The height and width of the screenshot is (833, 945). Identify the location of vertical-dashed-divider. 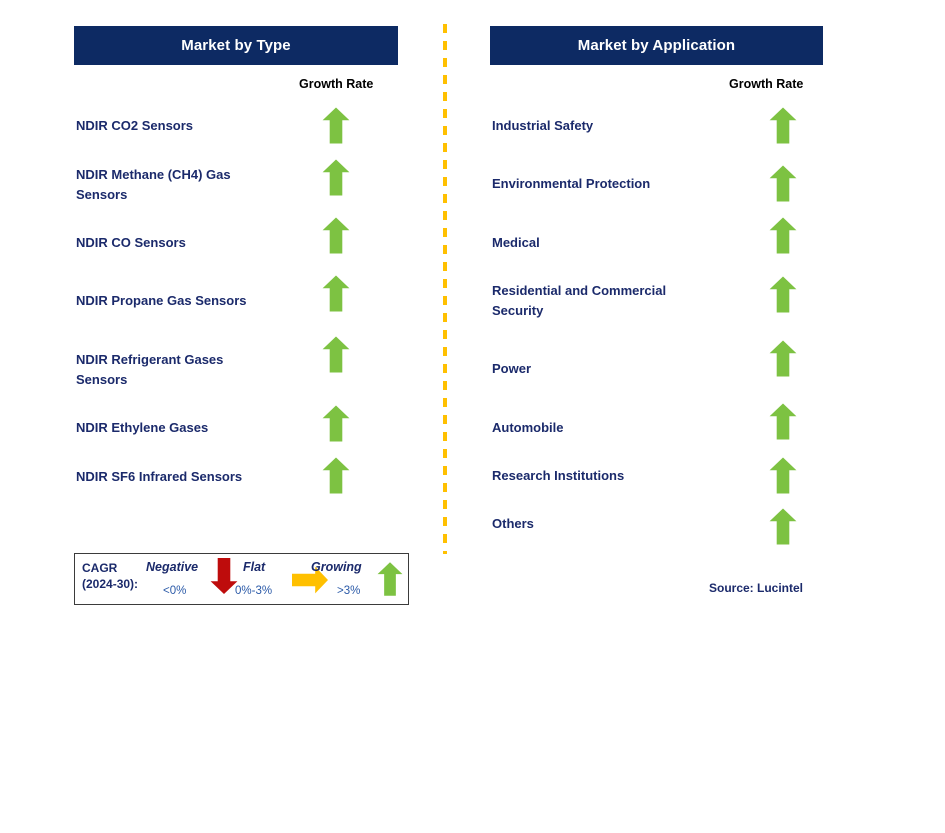
(445, 289).